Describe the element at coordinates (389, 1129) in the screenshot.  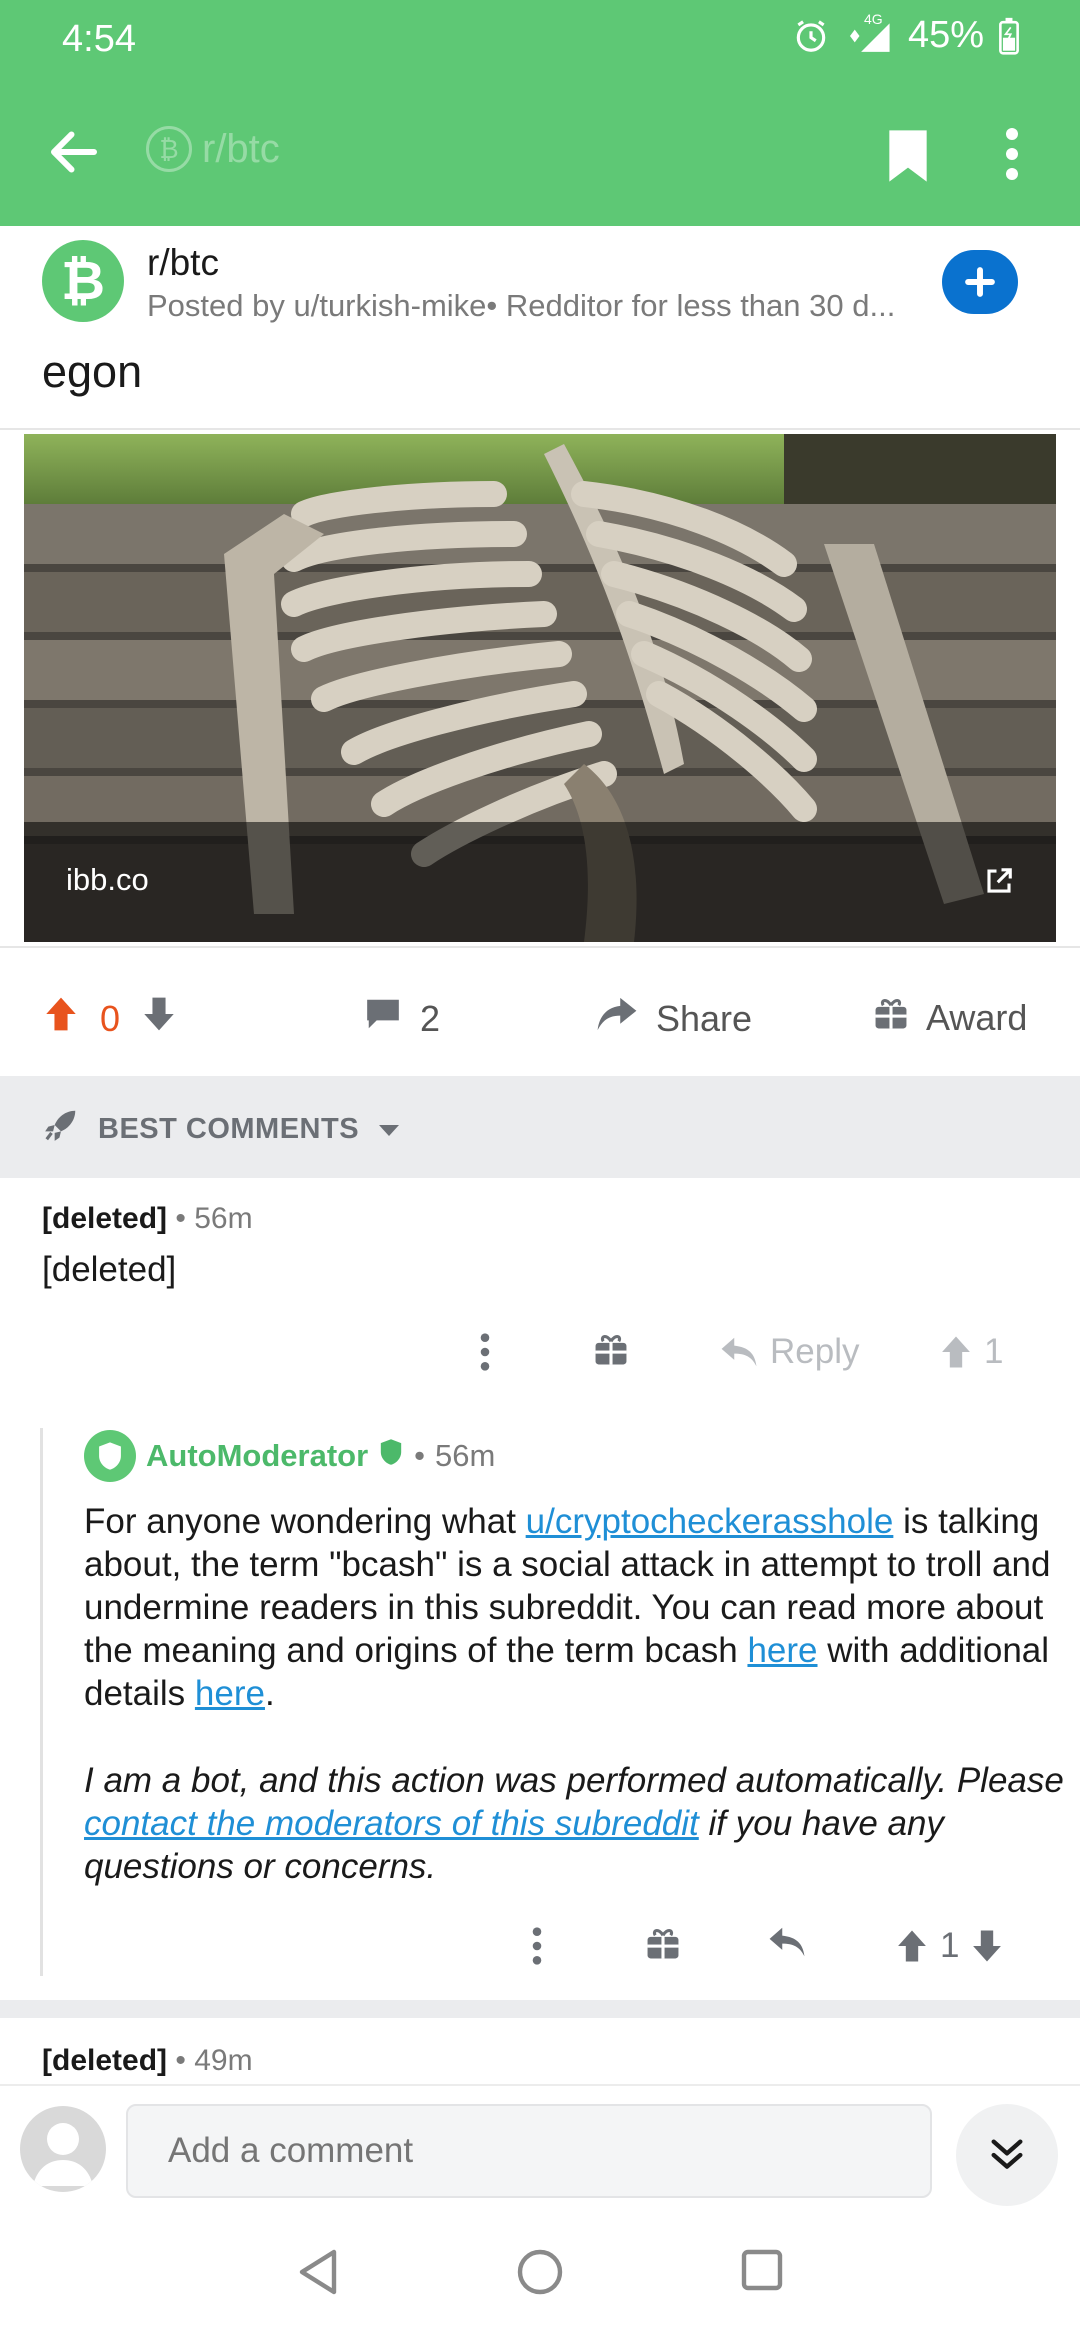
I see `caret-down-icon` at that location.